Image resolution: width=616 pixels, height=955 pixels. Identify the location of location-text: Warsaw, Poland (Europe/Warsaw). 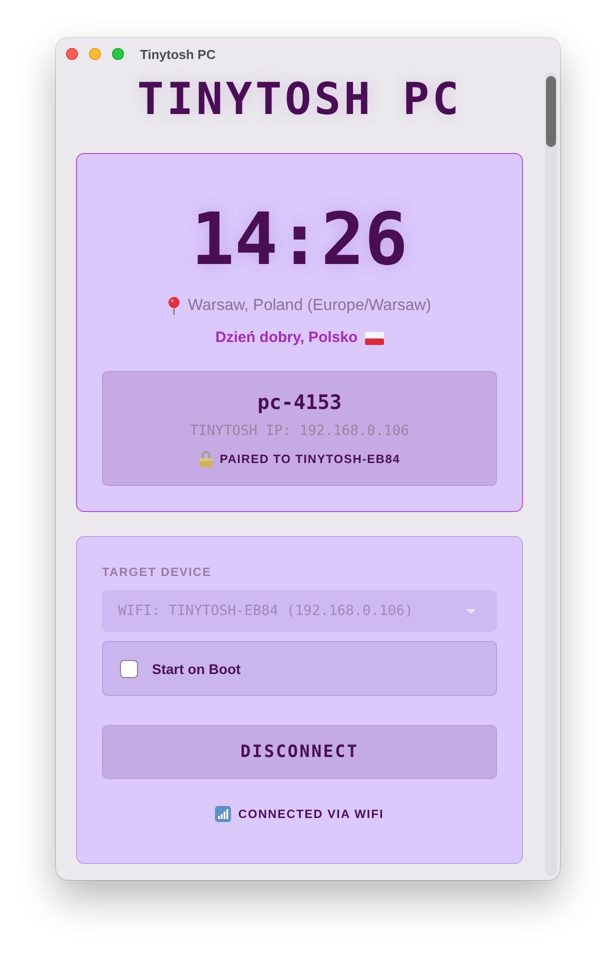
(310, 306).